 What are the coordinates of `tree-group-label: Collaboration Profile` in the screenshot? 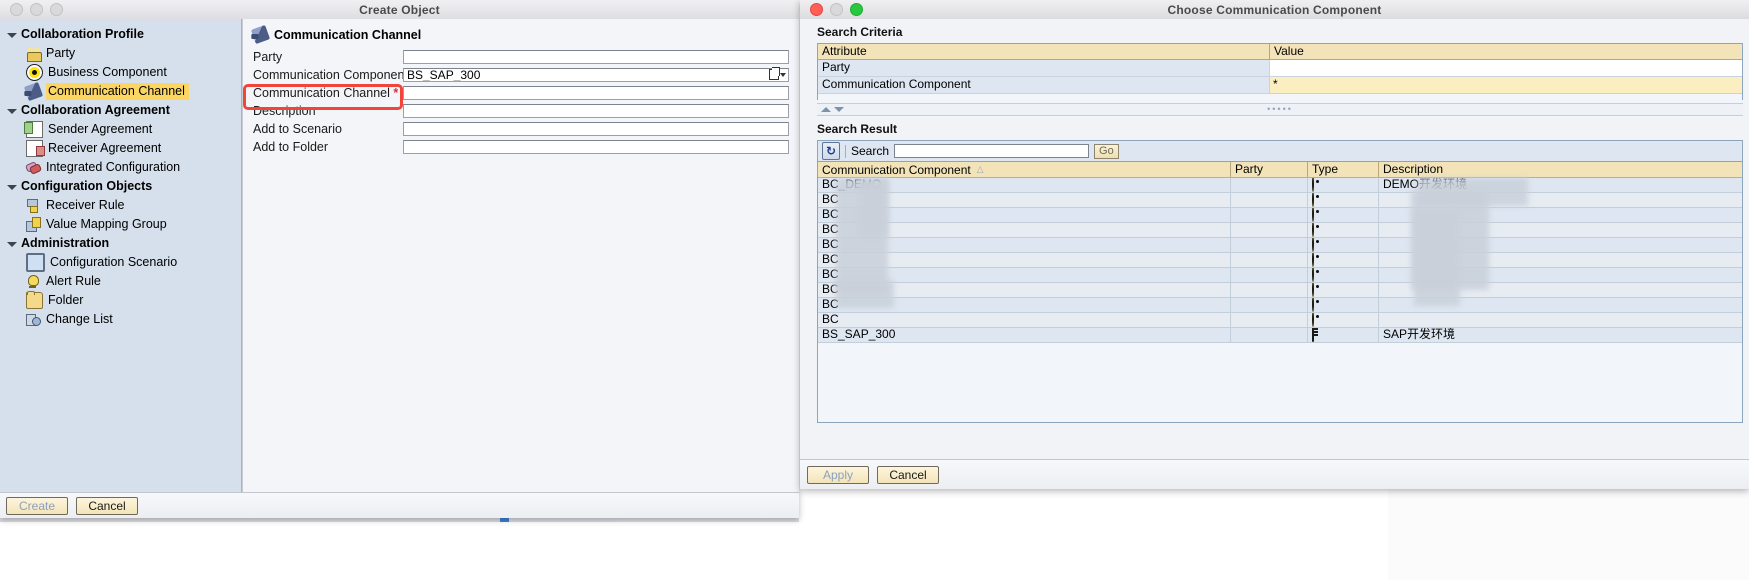 It's located at (82, 34).